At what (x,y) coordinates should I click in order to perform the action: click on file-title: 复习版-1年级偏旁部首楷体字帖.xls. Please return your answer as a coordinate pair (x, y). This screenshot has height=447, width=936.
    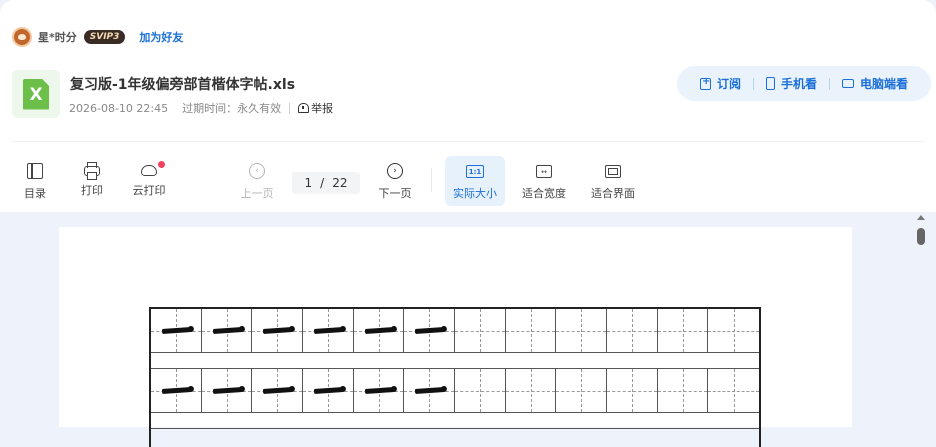
    Looking at the image, I should click on (183, 85).